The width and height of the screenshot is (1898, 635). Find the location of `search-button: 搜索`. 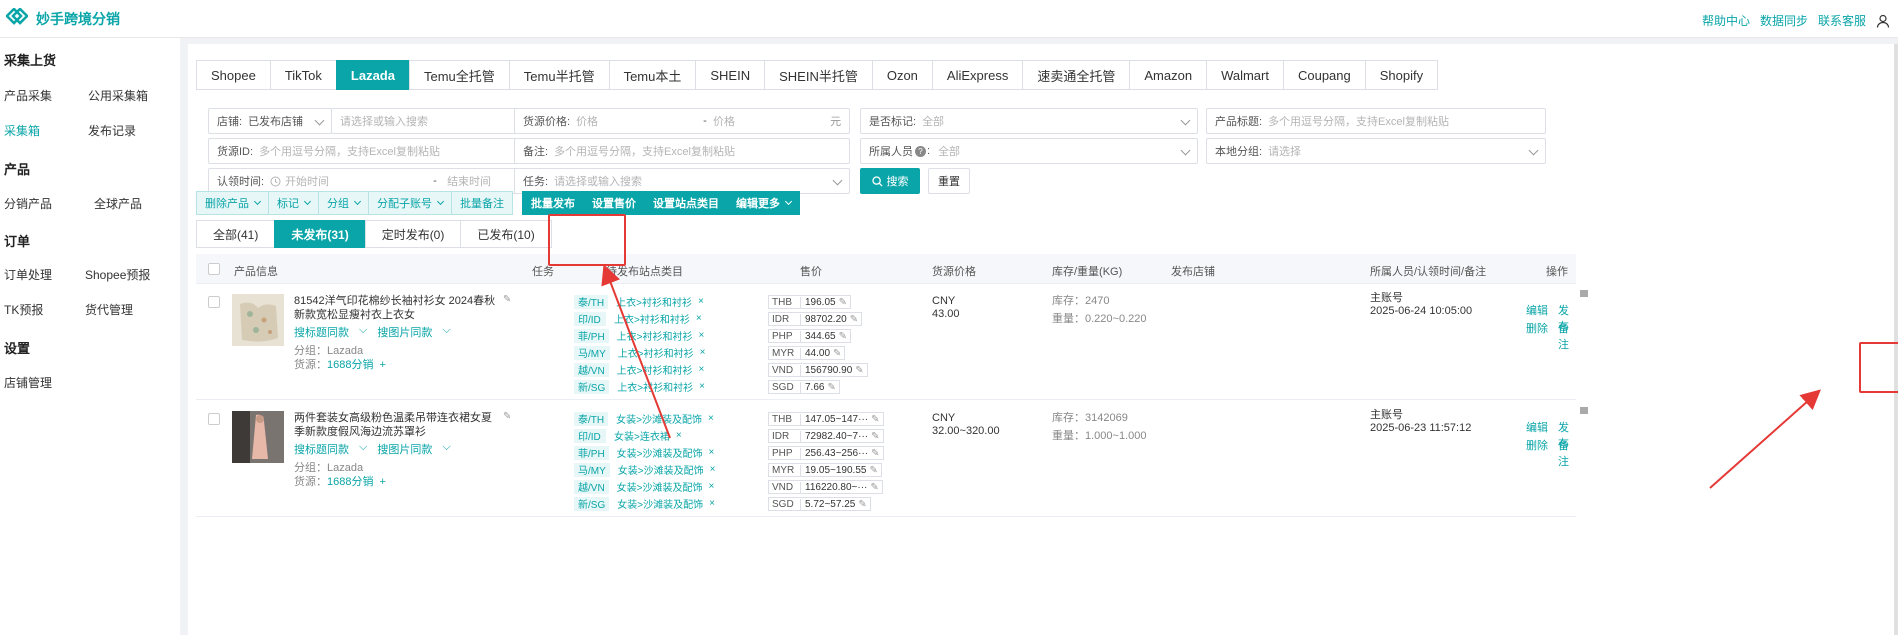

search-button: 搜索 is located at coordinates (890, 181).